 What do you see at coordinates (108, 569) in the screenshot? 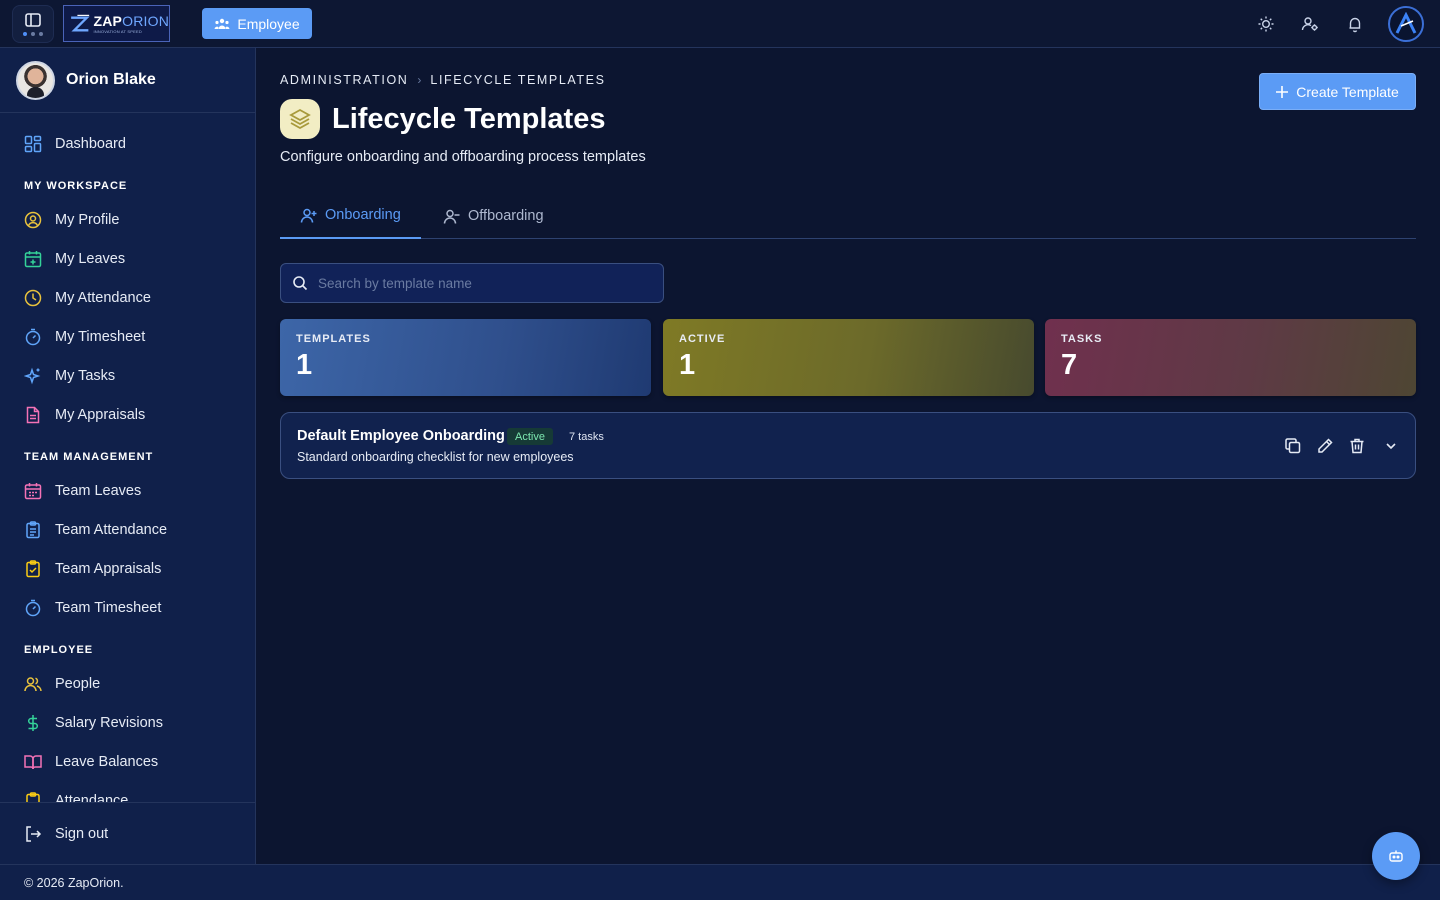
I see `sidebar-item-label: Team Appraisals` at bounding box center [108, 569].